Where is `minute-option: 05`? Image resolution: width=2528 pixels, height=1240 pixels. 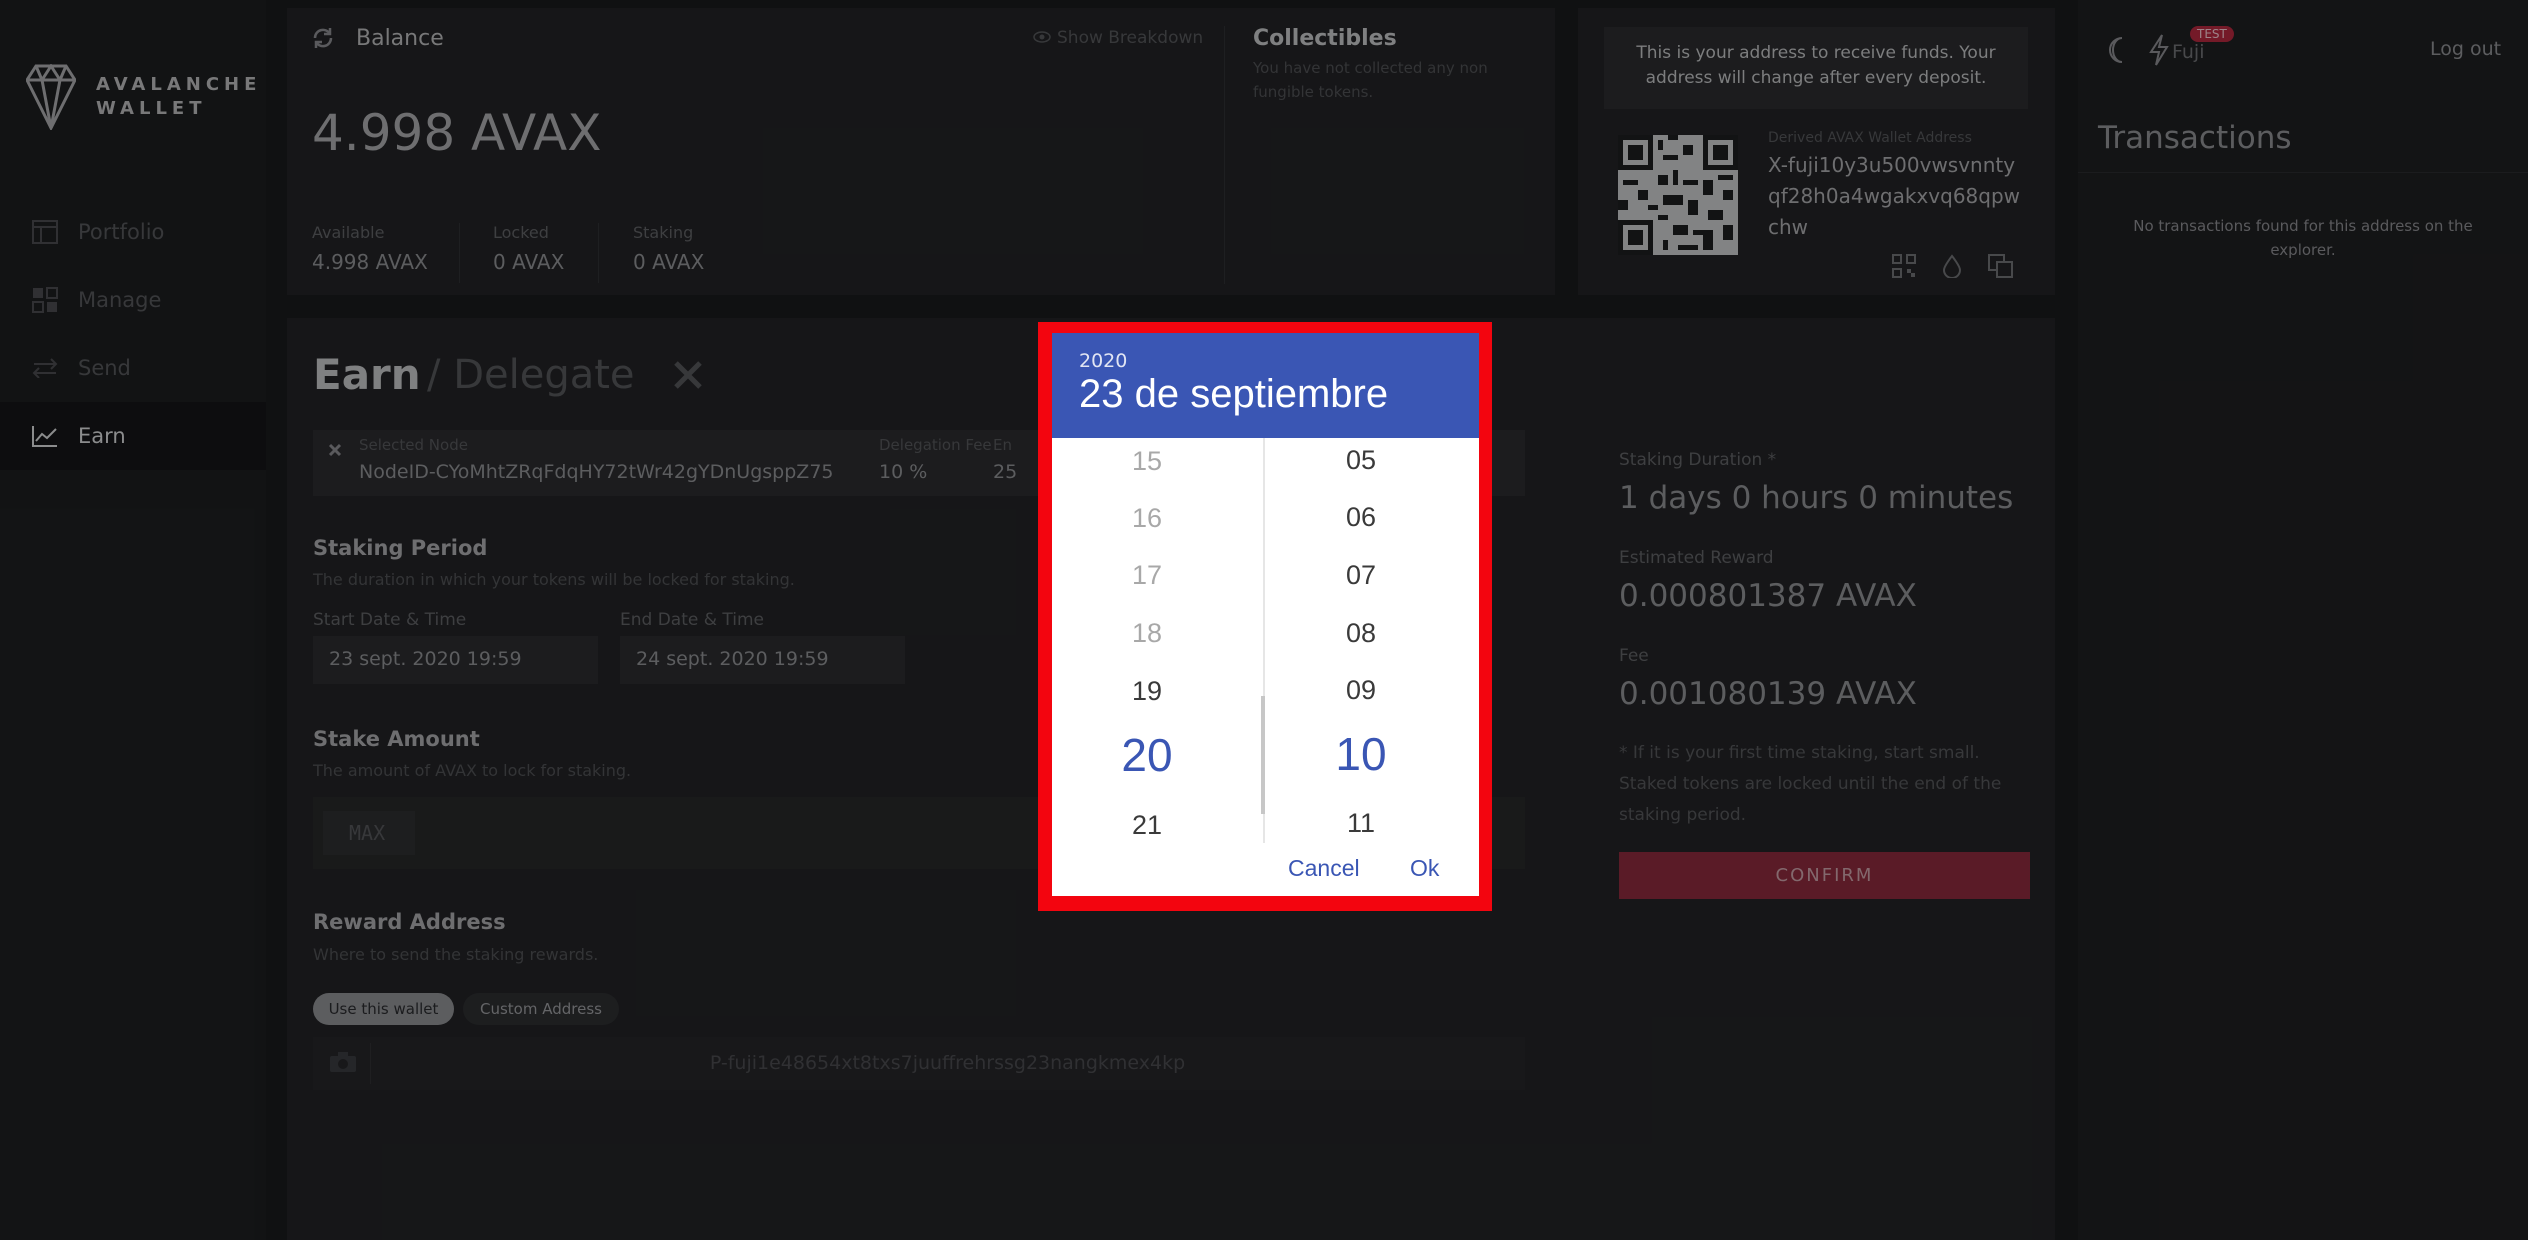 minute-option: 05 is located at coordinates (1361, 460).